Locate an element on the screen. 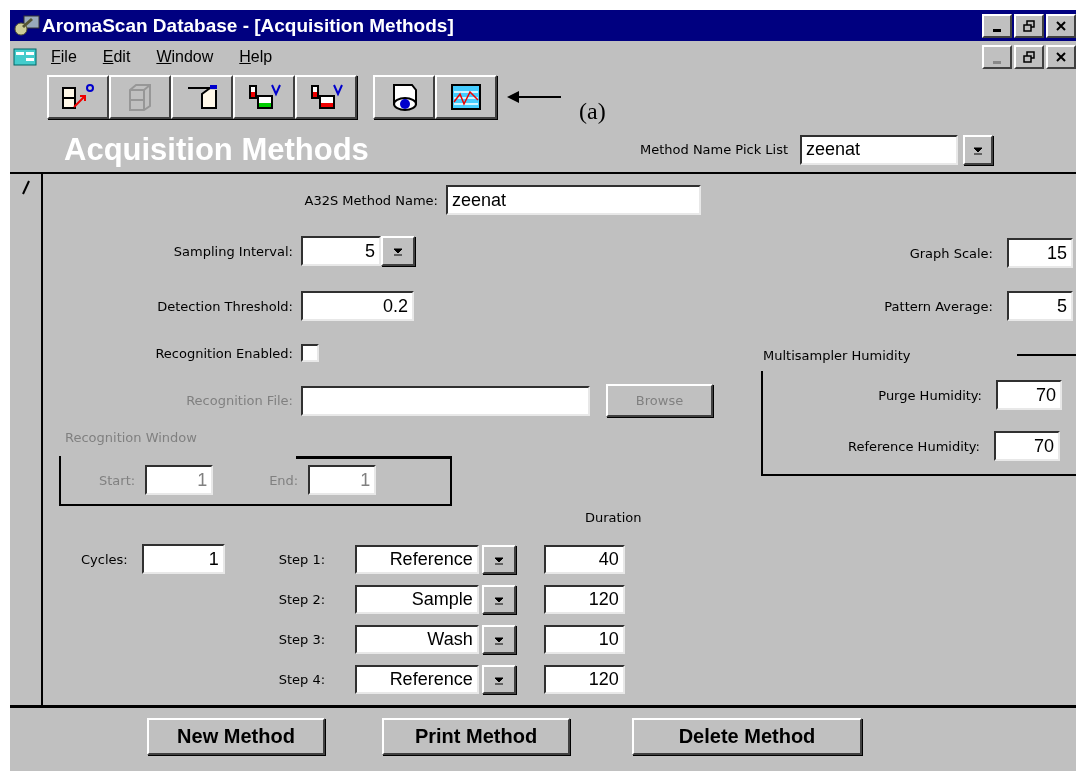  method-button: Delete Method is located at coordinates (747, 736).